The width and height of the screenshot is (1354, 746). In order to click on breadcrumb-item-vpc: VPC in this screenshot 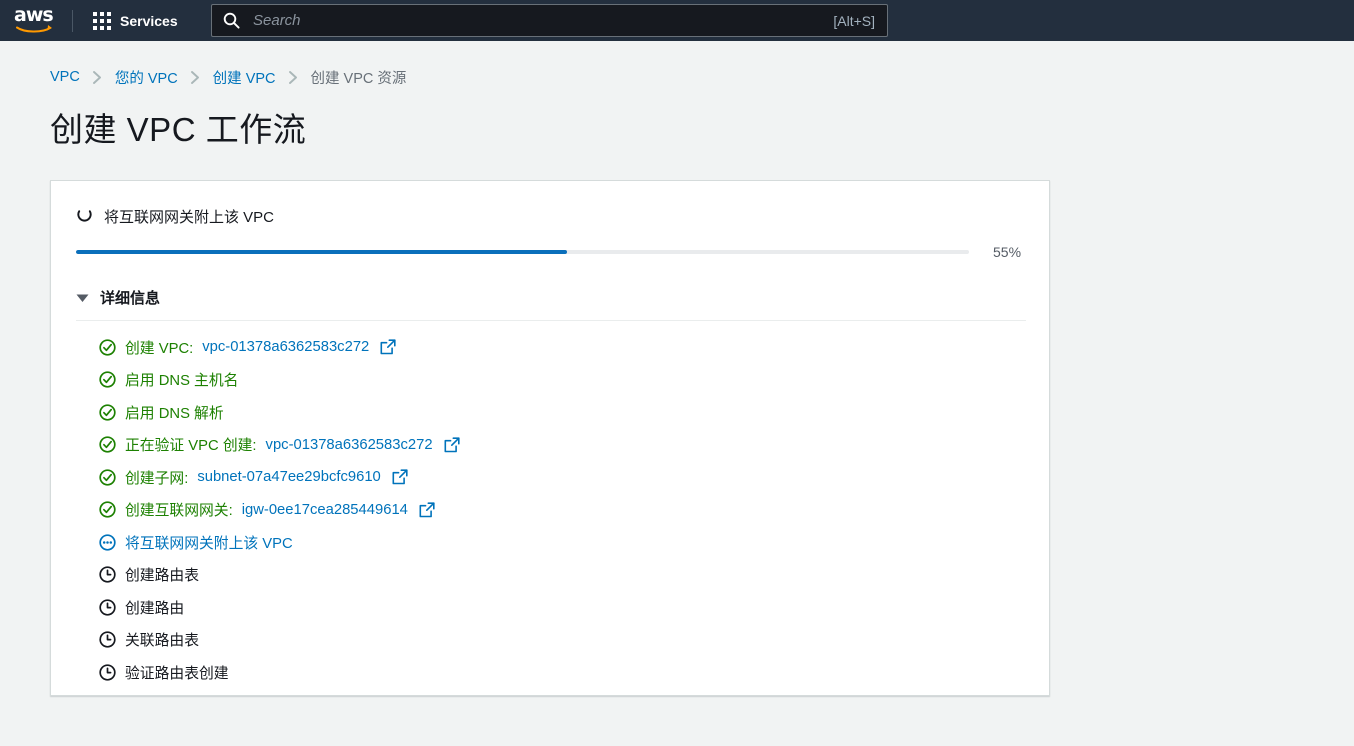, I will do `click(65, 77)`.